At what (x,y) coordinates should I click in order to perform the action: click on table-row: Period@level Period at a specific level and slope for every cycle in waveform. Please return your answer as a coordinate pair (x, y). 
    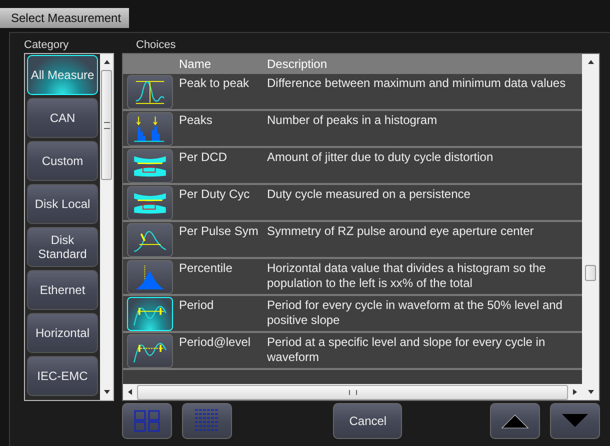
    Looking at the image, I should click on (352, 351).